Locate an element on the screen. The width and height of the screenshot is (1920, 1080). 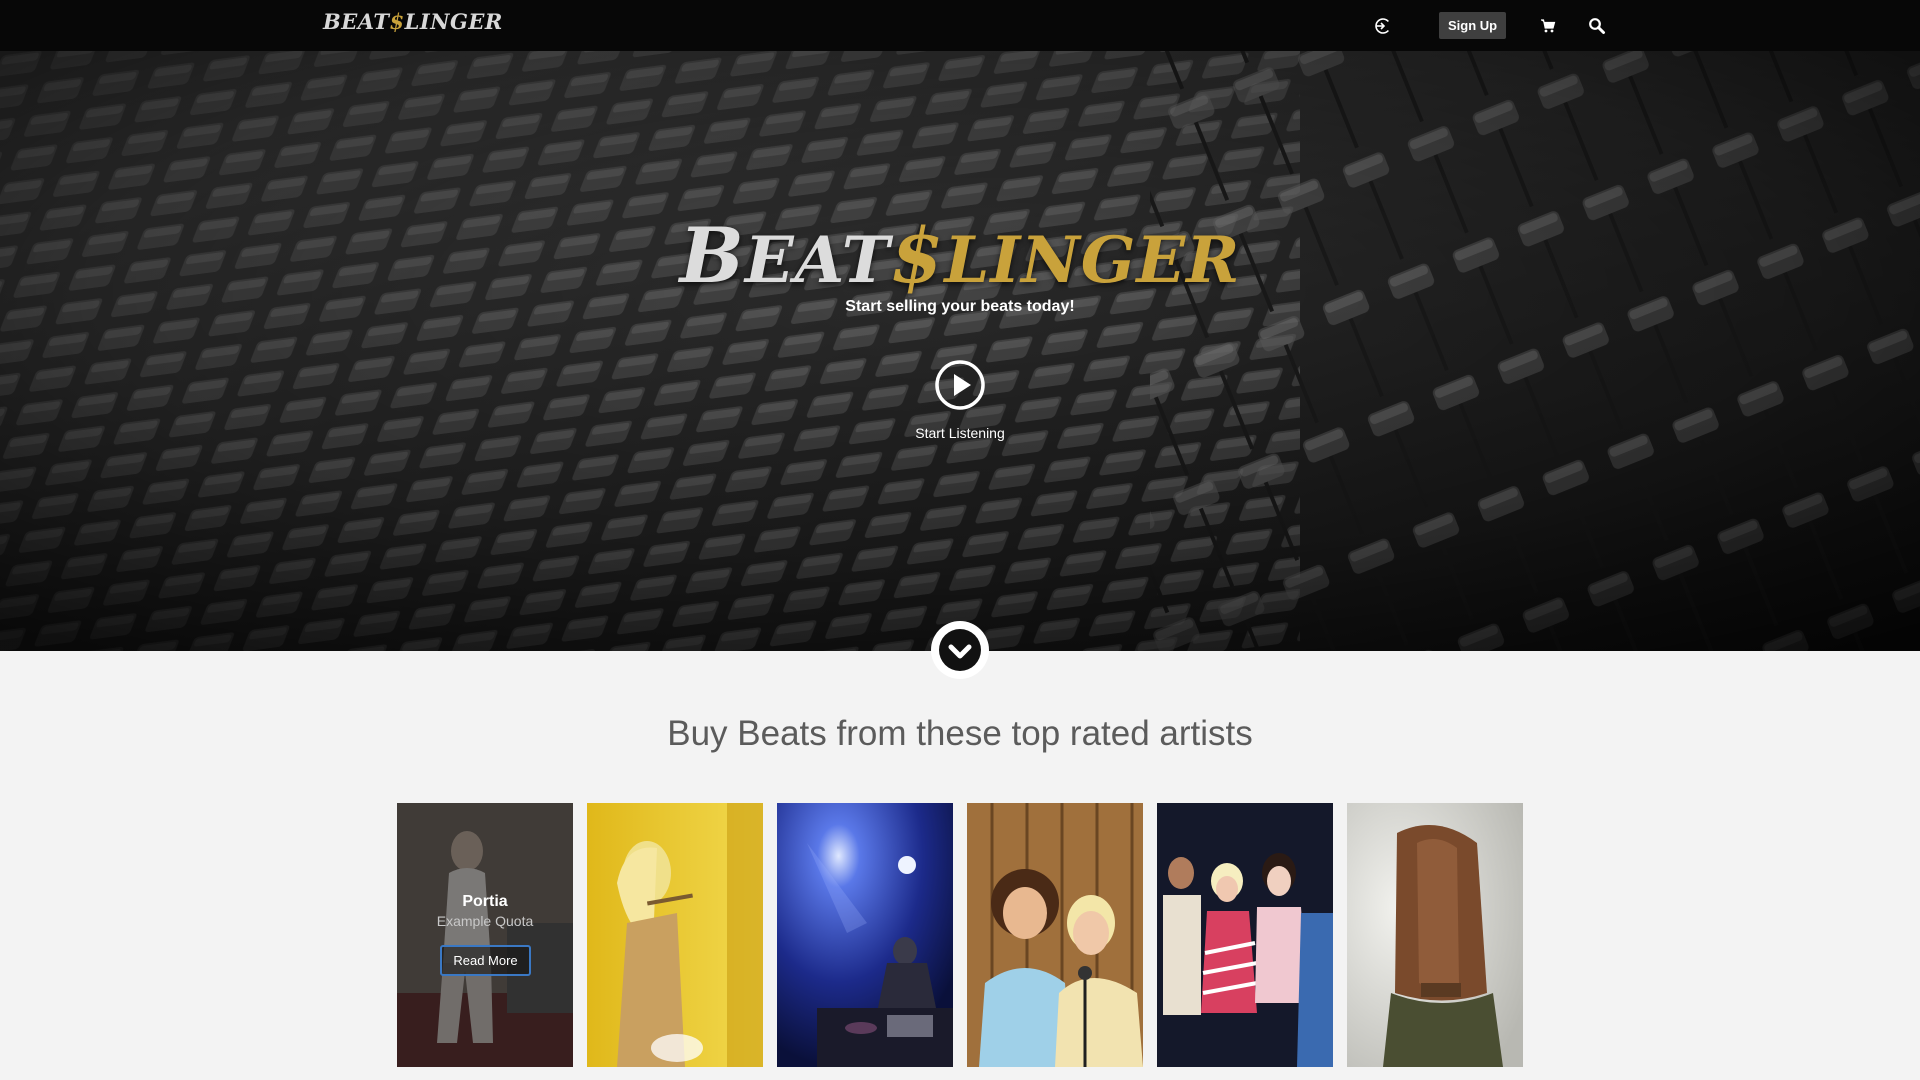
read-more-button: Read More is located at coordinates (485, 960).